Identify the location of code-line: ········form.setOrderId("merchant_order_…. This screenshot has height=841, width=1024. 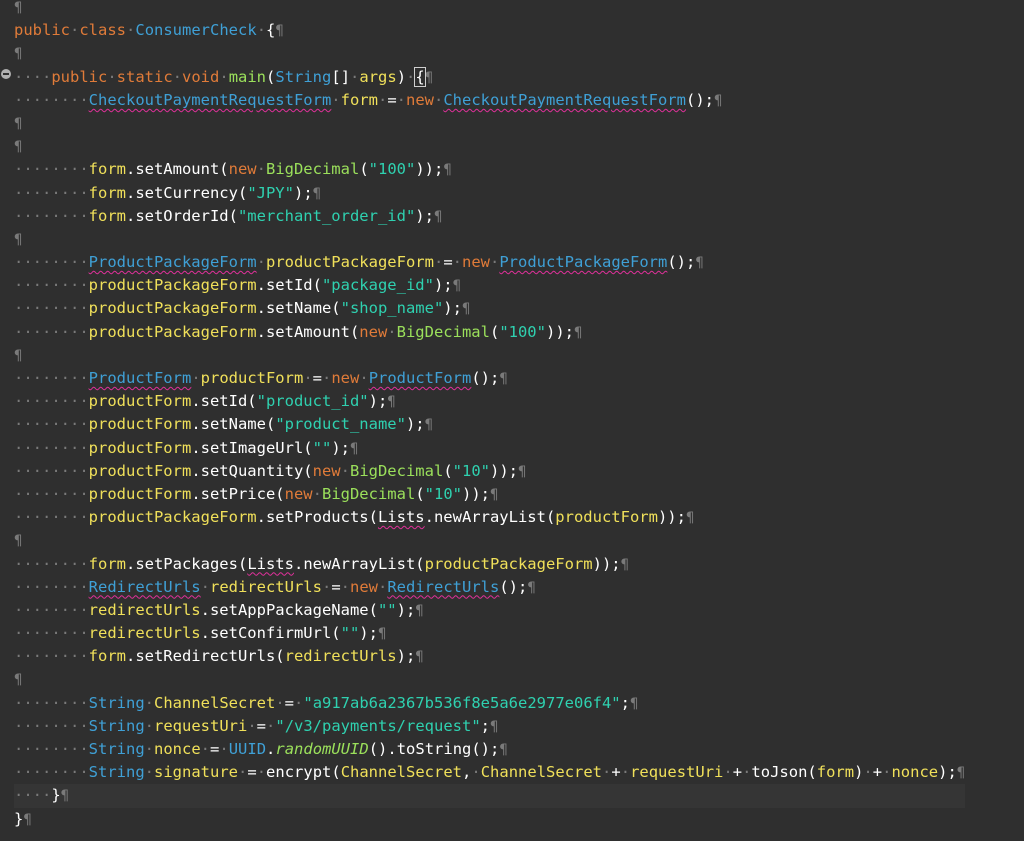
(489, 216).